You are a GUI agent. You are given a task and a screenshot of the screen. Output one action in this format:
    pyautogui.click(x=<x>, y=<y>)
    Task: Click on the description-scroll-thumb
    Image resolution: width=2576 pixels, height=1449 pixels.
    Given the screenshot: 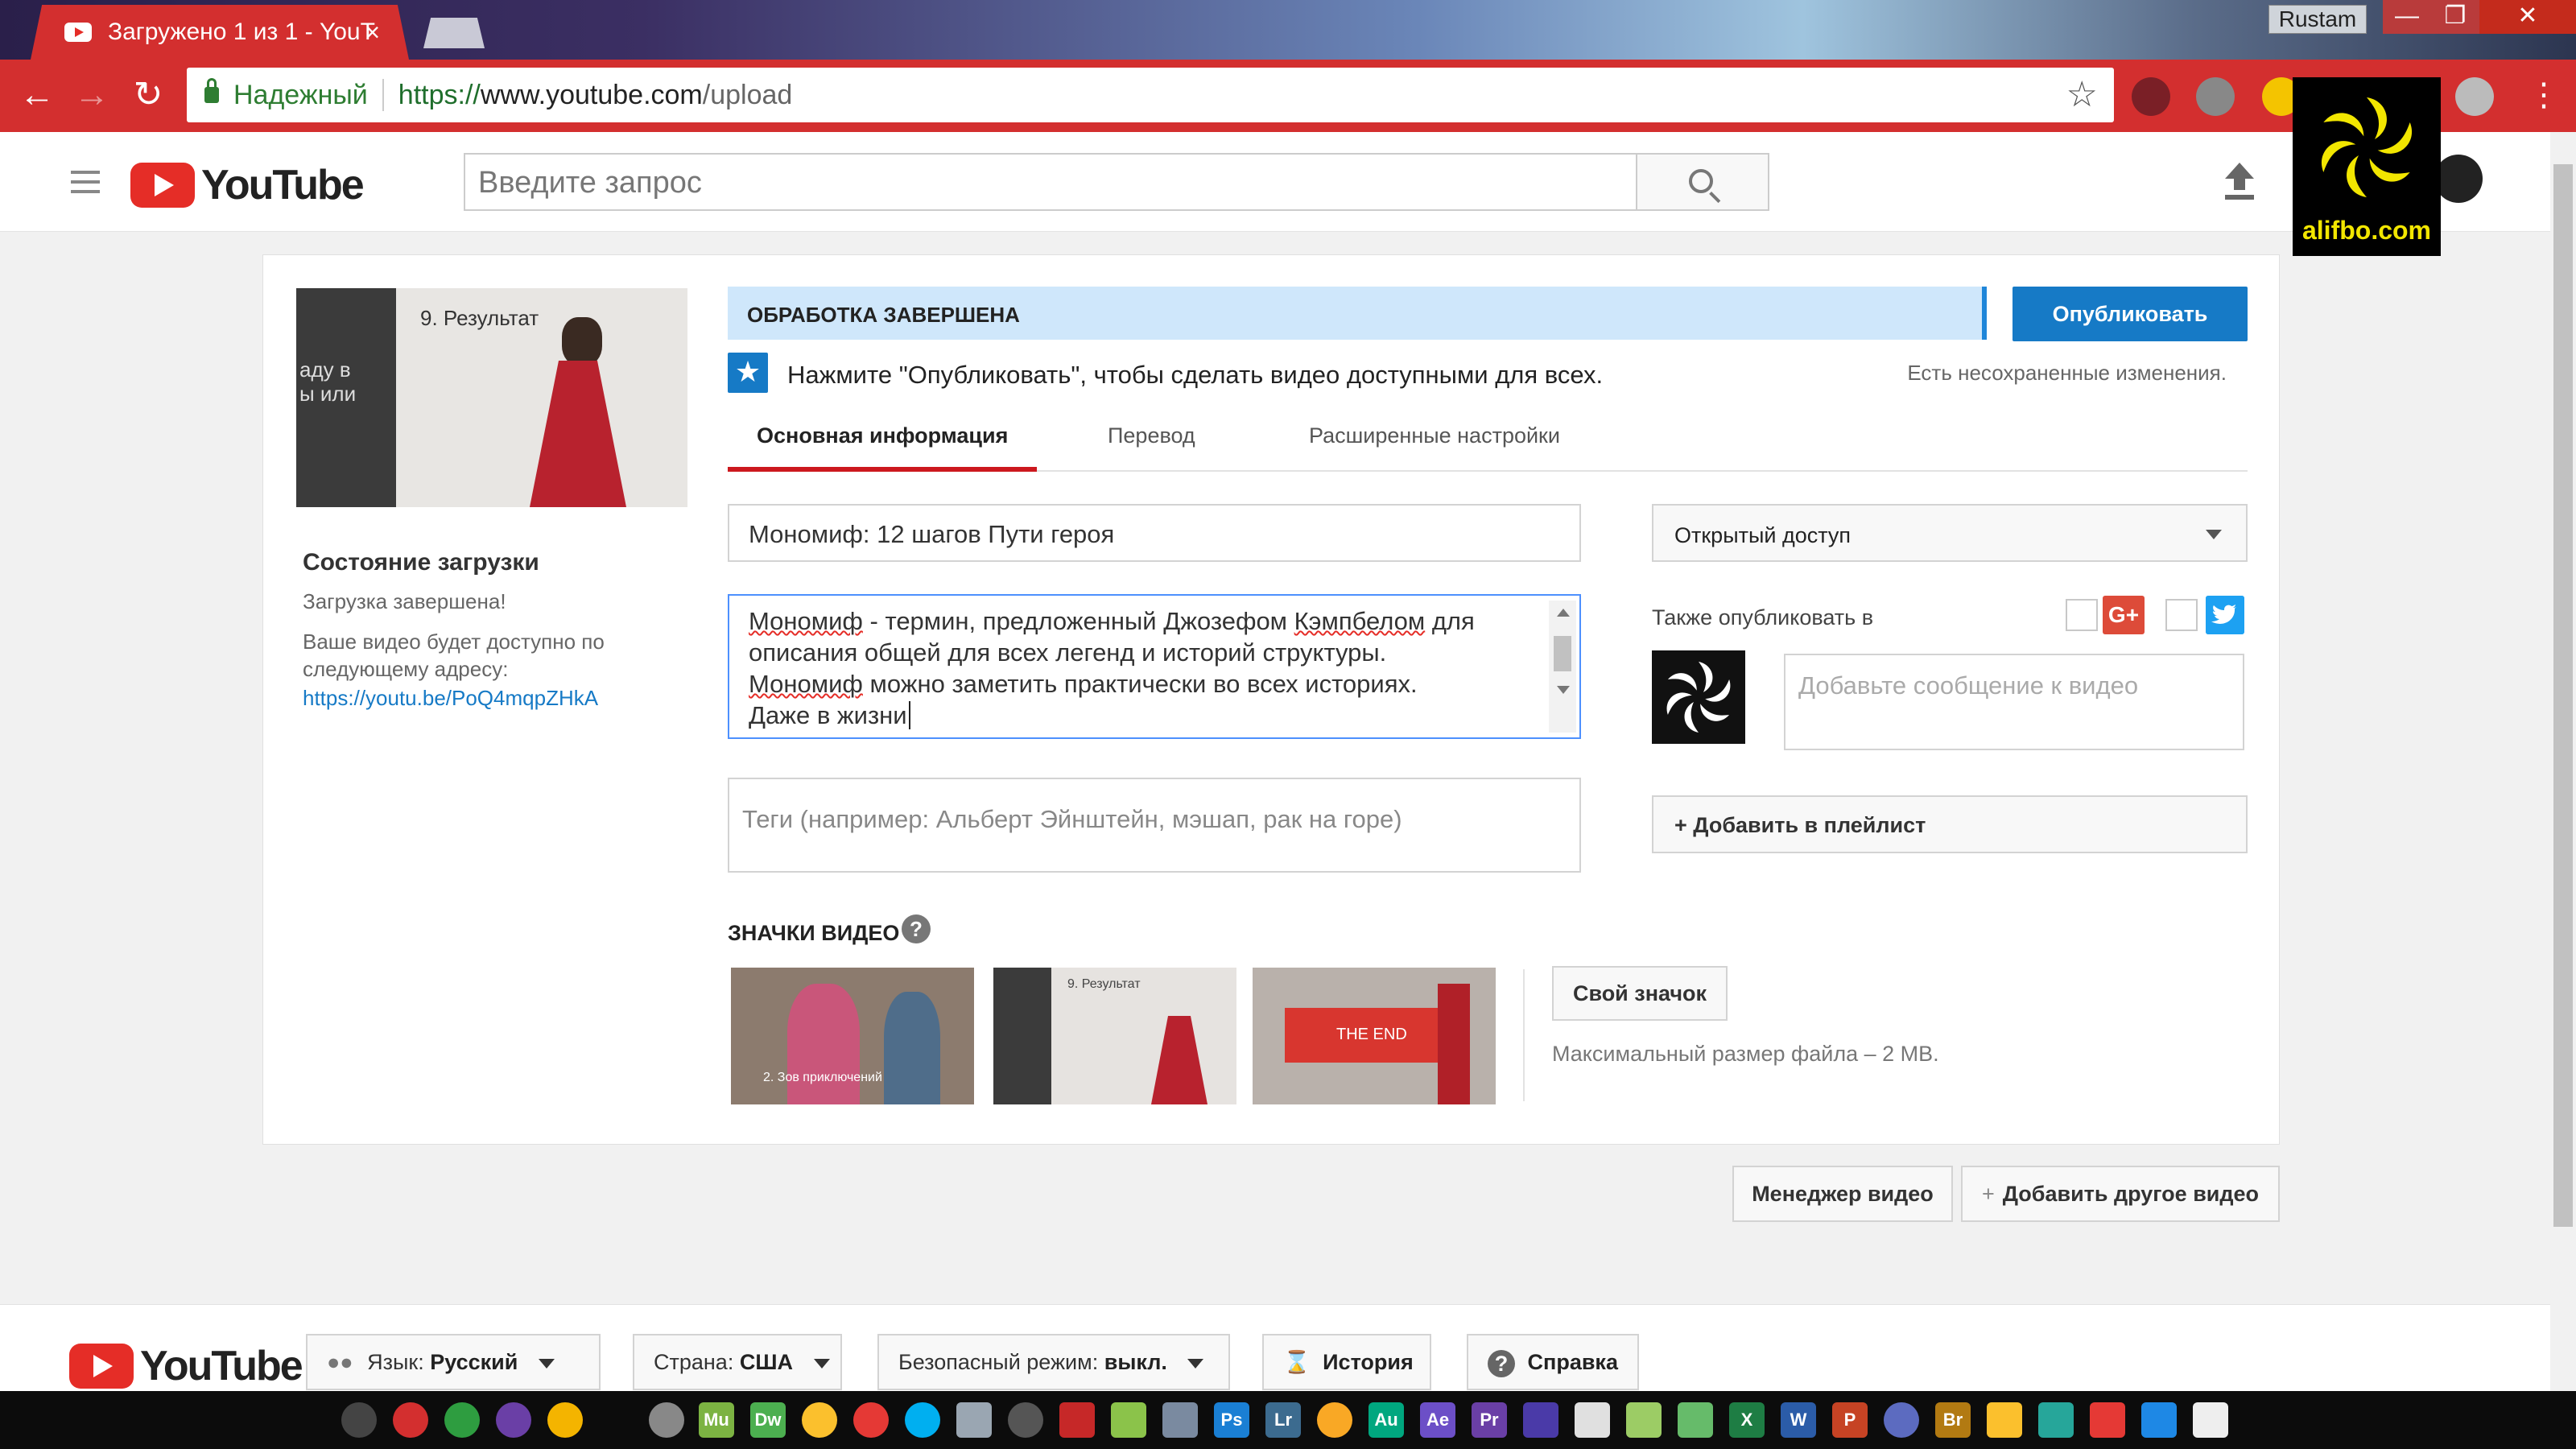 What is the action you would take?
    pyautogui.click(x=1562, y=653)
    